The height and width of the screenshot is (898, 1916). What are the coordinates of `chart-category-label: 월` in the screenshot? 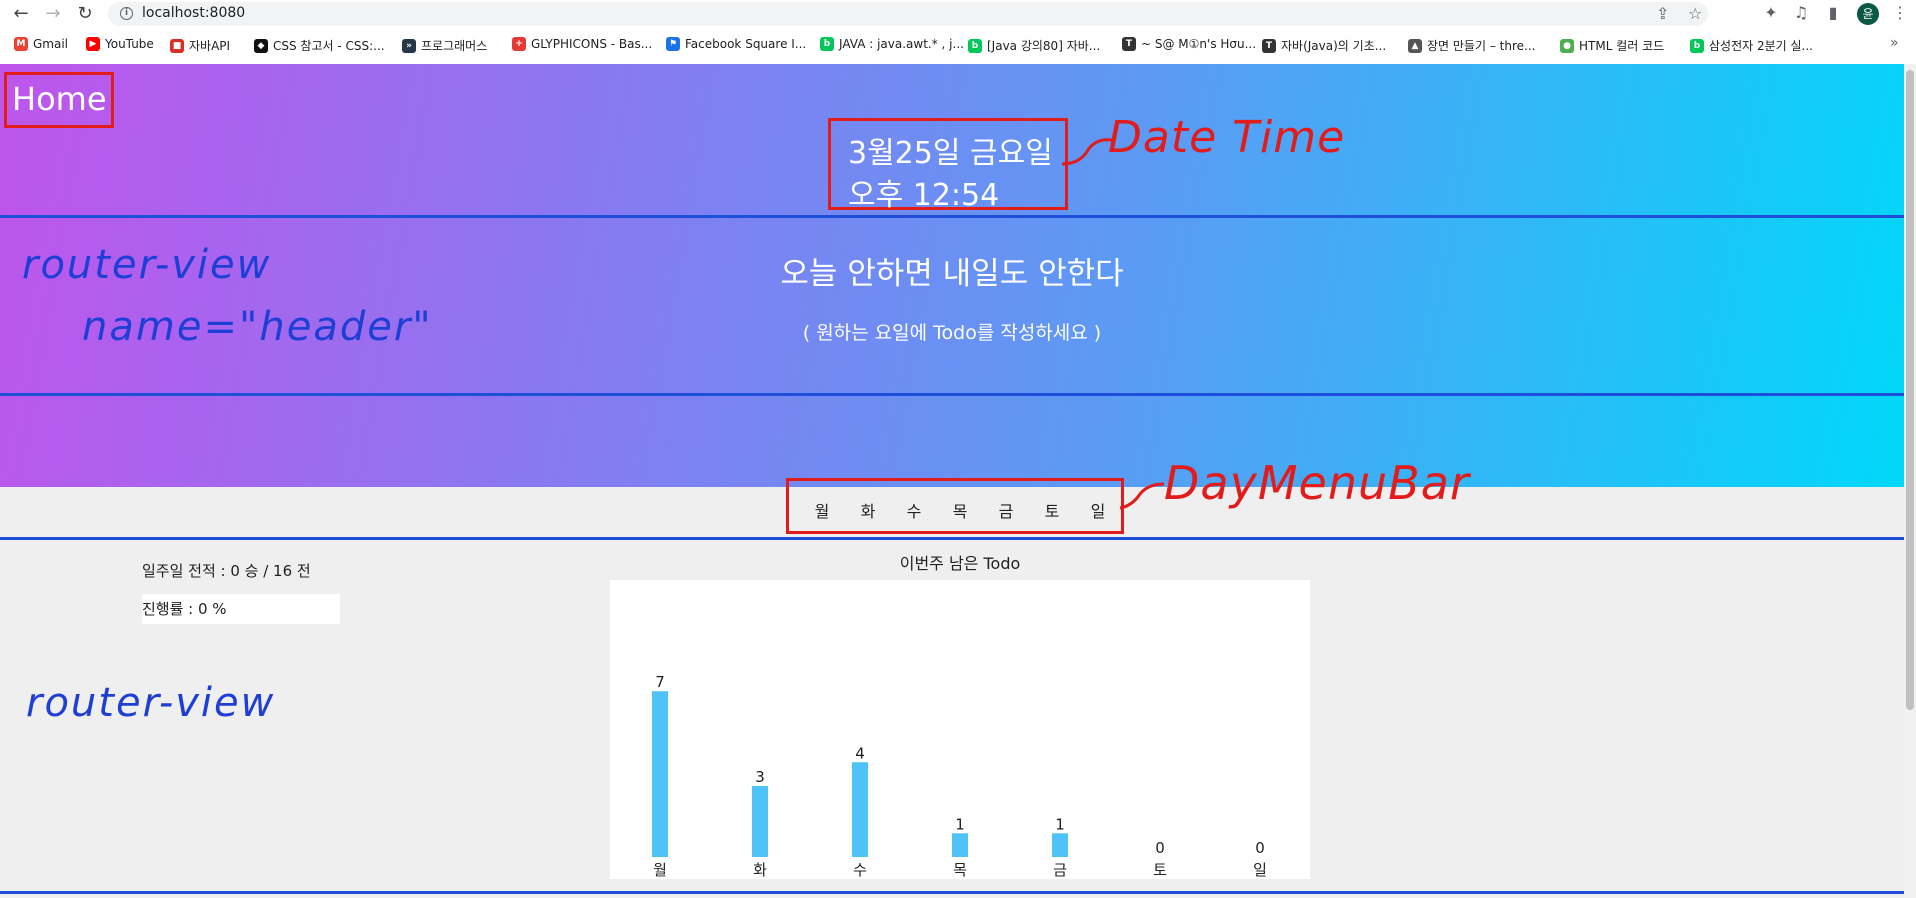 It's located at (660, 870).